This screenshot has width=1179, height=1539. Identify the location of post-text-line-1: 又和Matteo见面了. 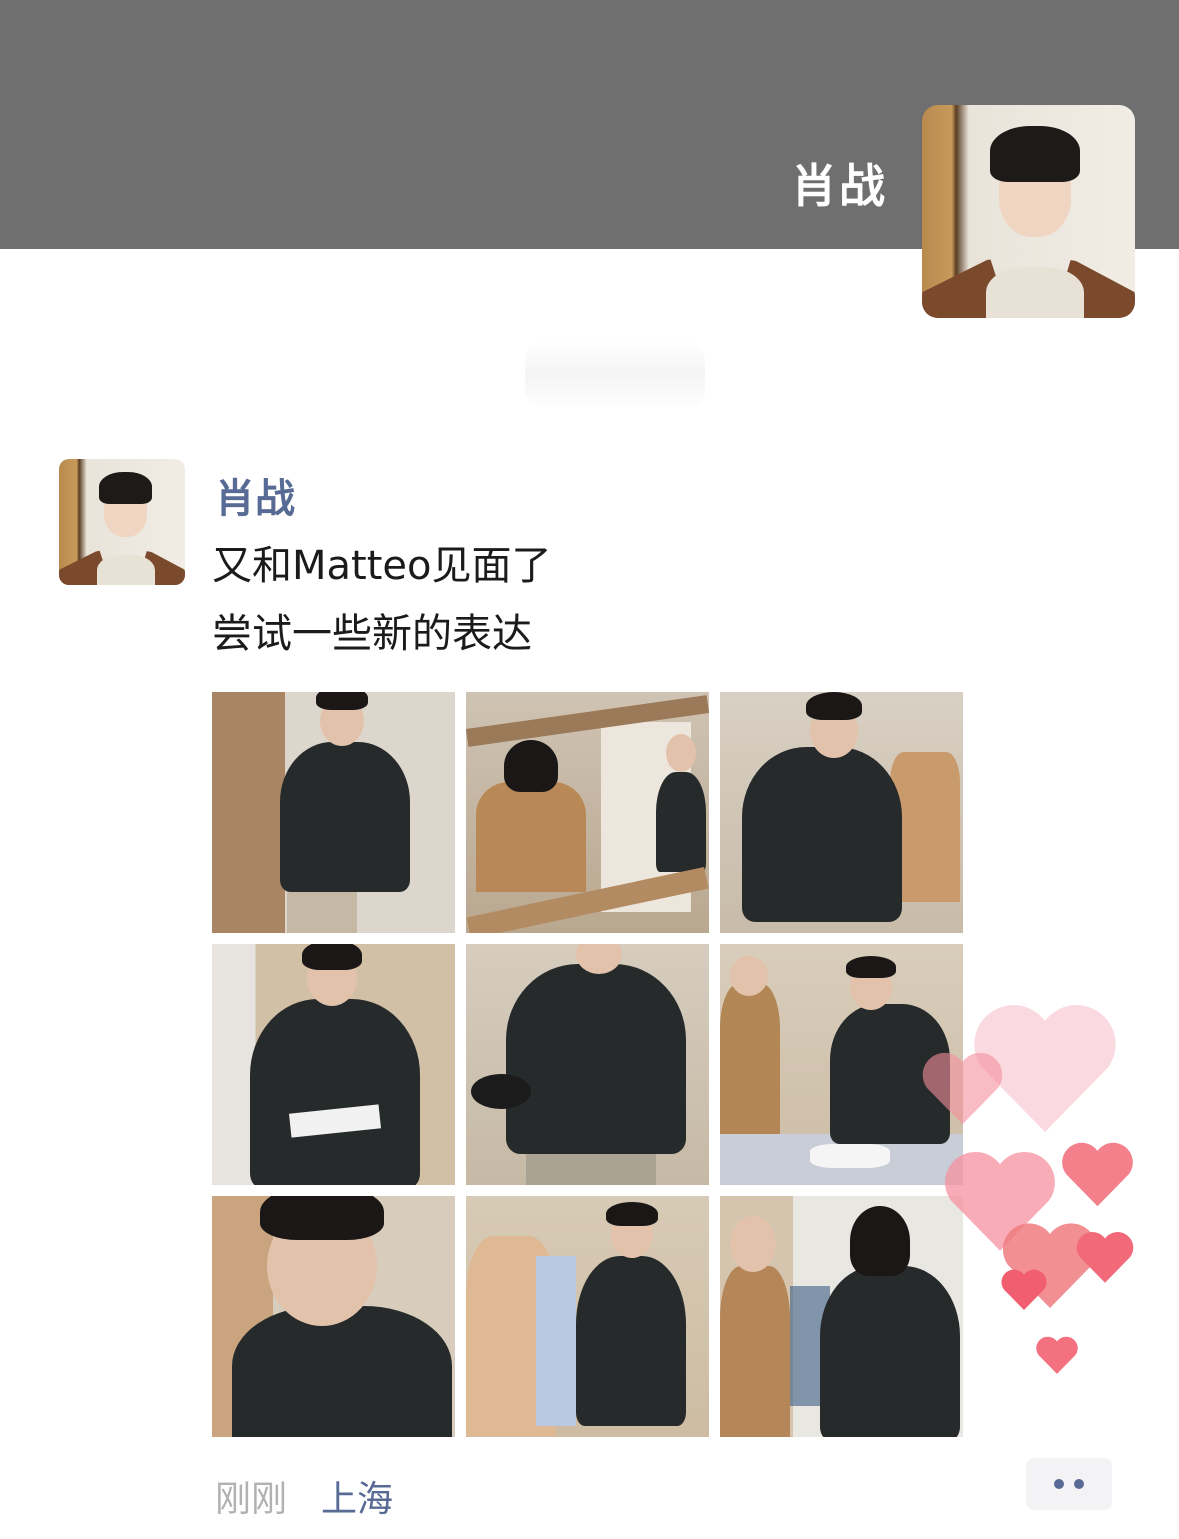
(382, 566).